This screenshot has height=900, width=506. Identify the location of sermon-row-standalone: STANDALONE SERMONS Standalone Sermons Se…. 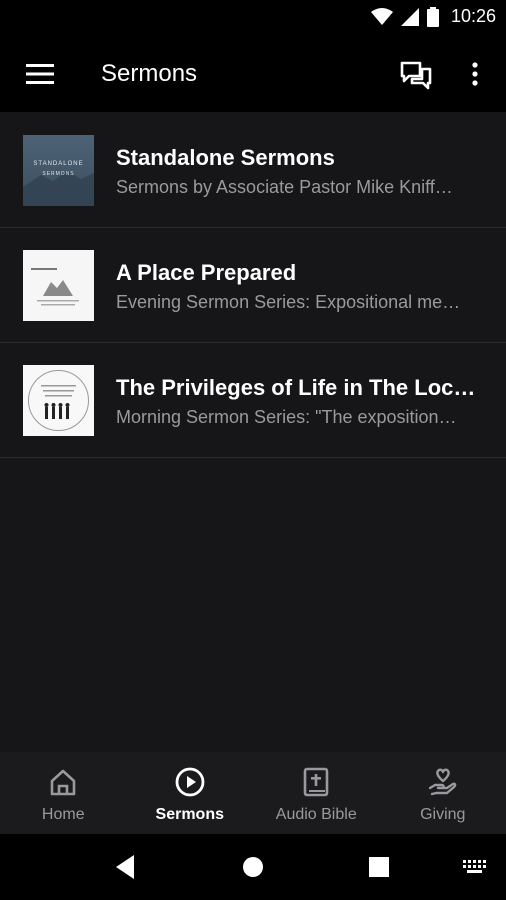
(253, 170).